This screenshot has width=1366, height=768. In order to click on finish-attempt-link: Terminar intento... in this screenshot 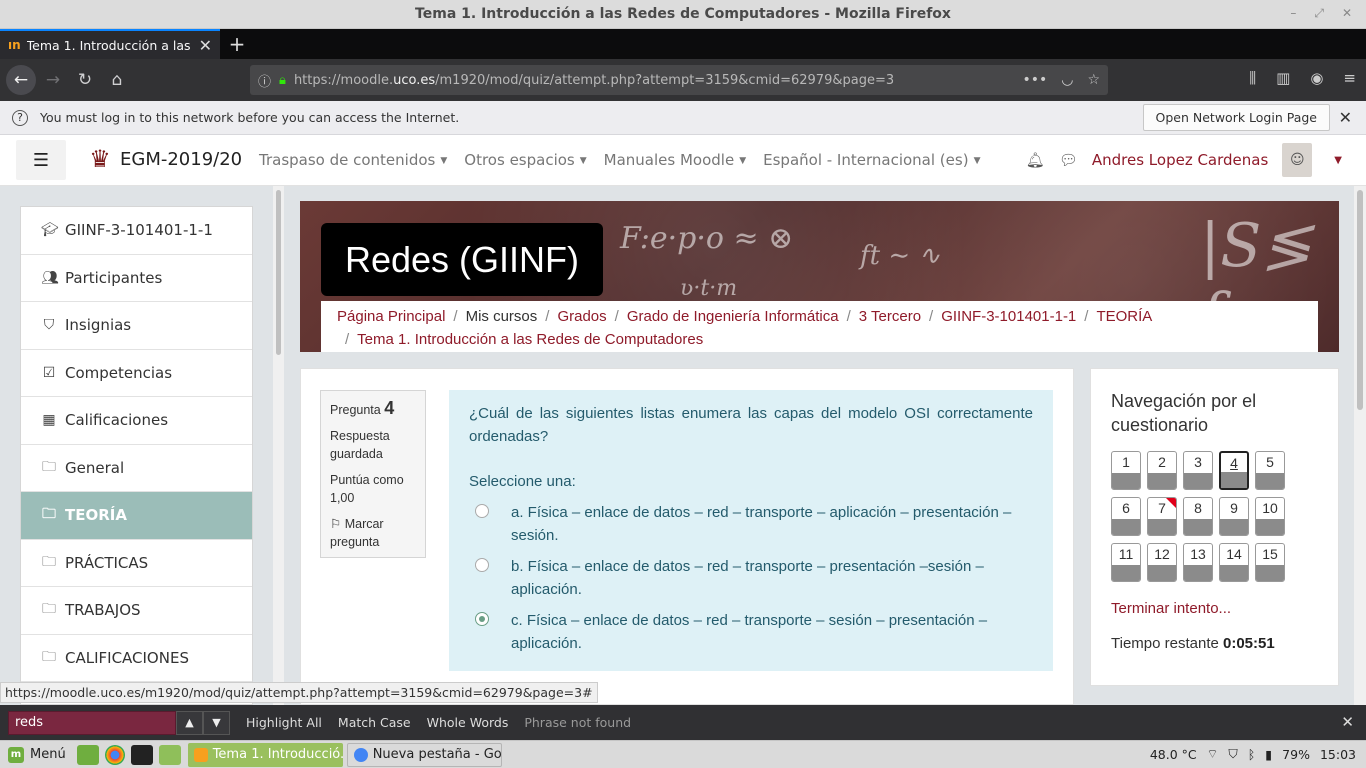, I will do `click(1214, 608)`.